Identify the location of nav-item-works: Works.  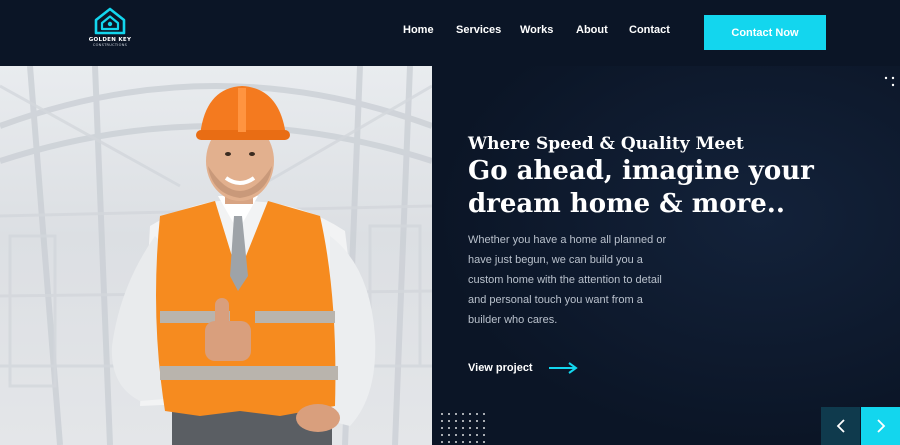
(536, 30).